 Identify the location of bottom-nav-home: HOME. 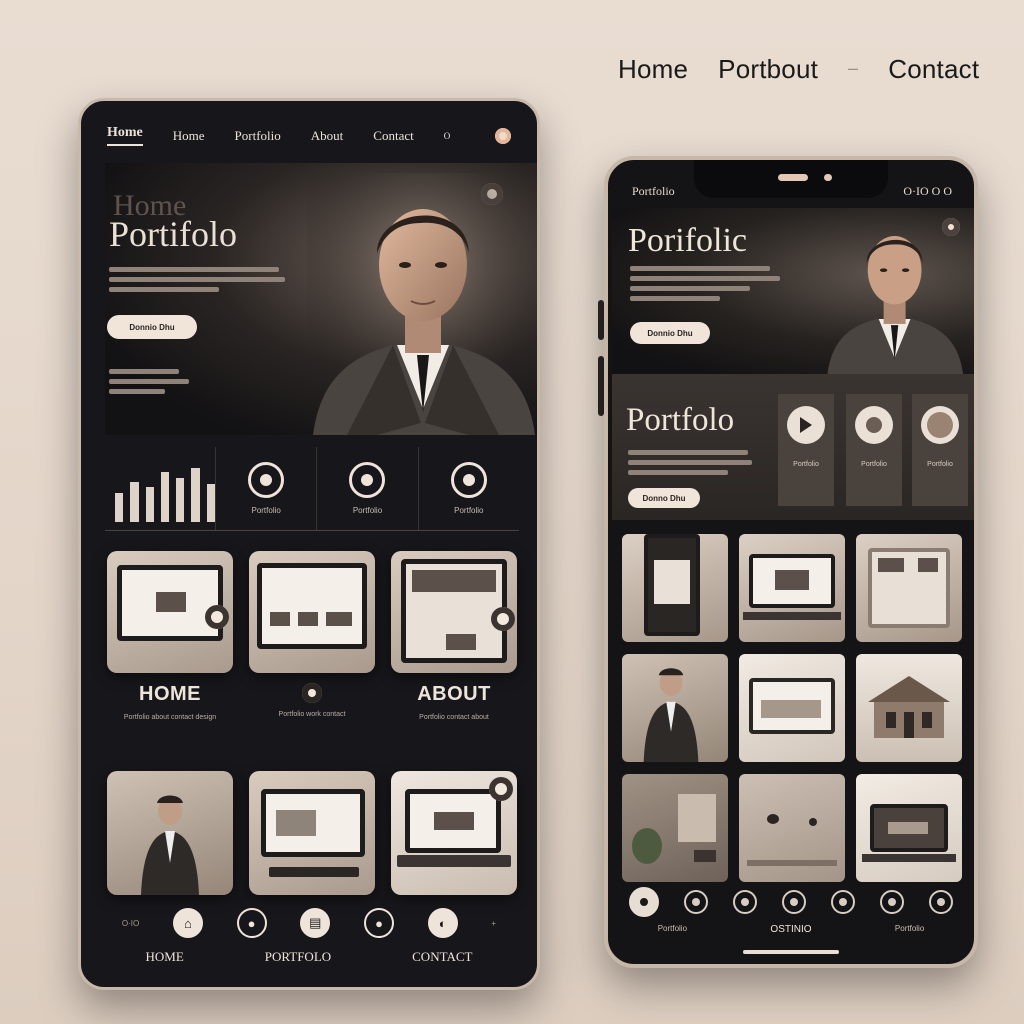
(164, 957).